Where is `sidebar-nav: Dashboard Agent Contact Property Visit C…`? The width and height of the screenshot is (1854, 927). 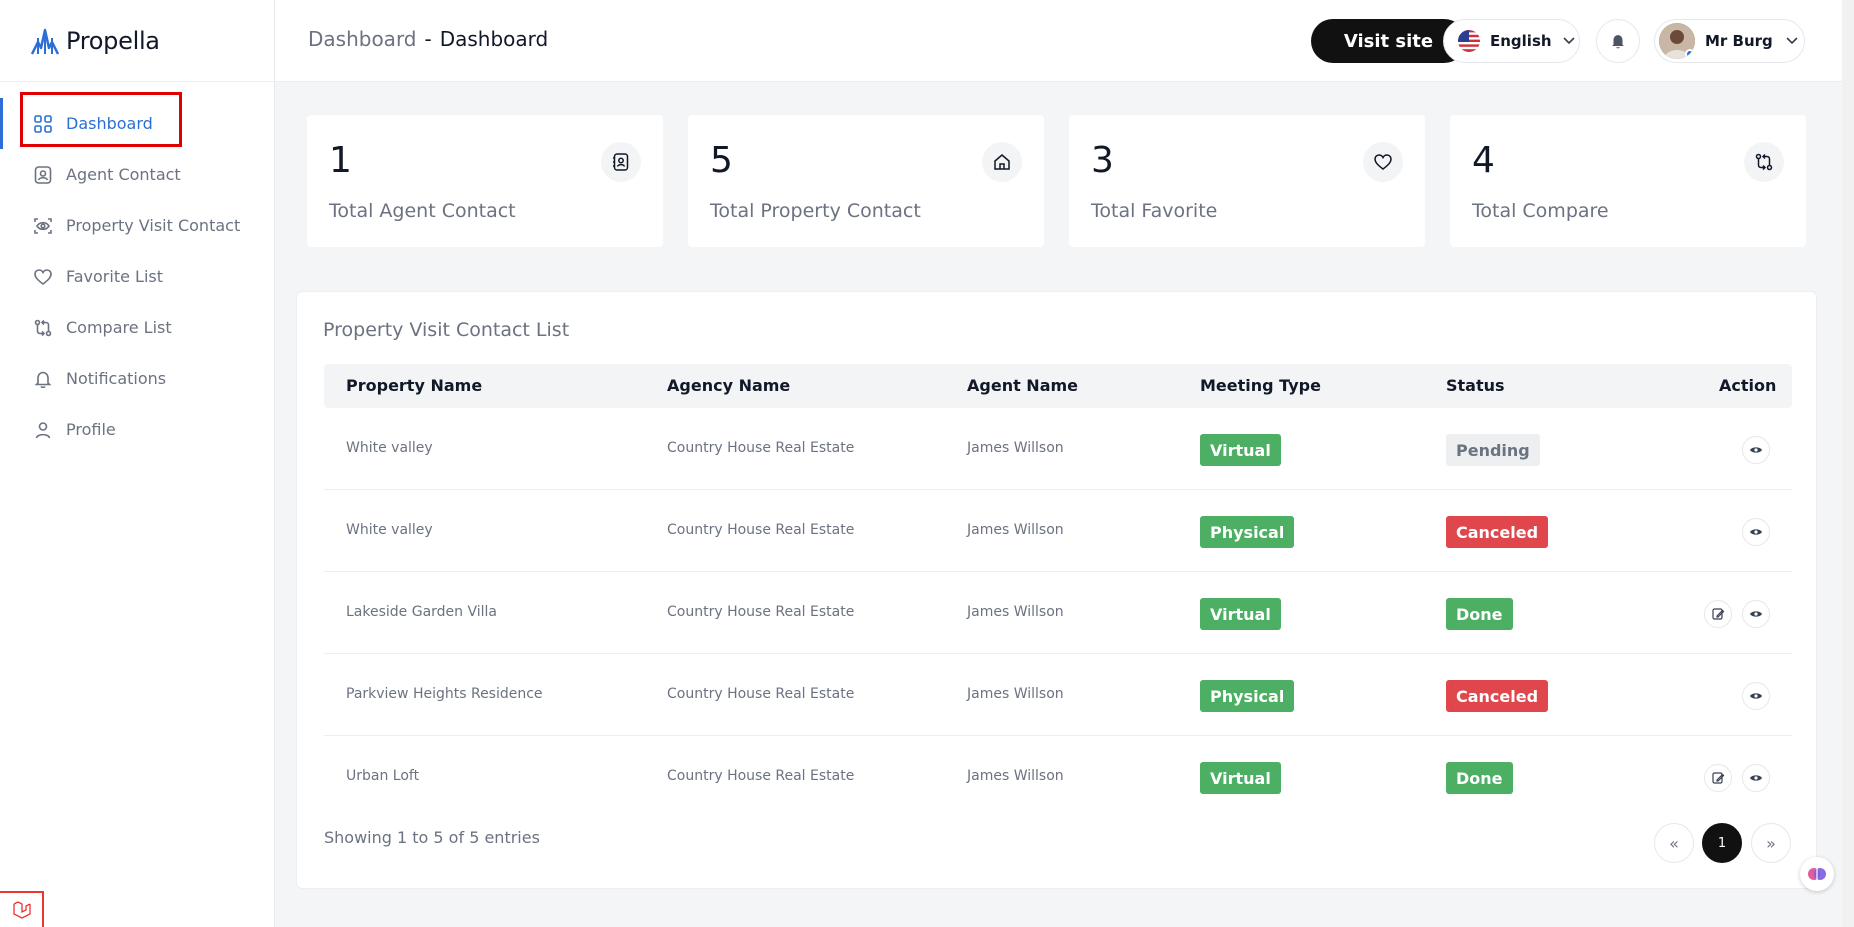
sidebar-nav: Dashboard Agent Contact Property Visit C… is located at coordinates (137, 268).